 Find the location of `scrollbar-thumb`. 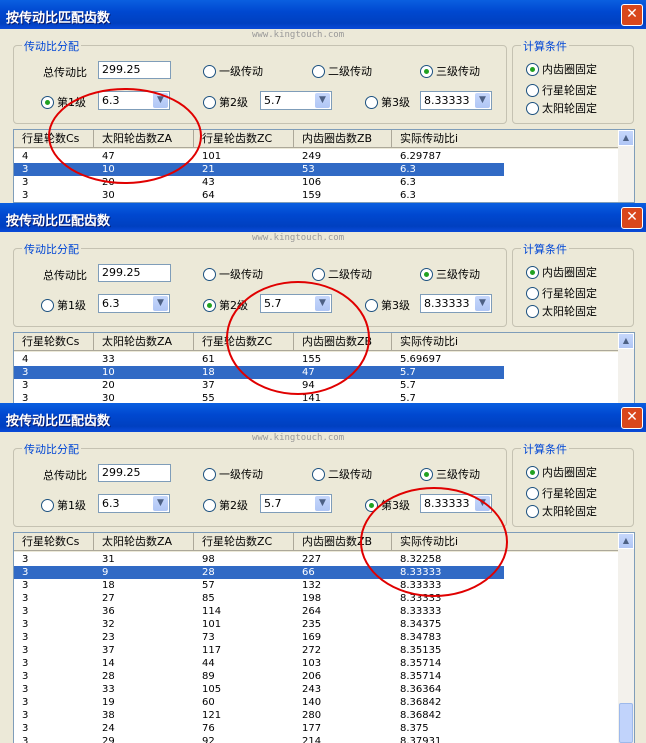

scrollbar-thumb is located at coordinates (626, 723).